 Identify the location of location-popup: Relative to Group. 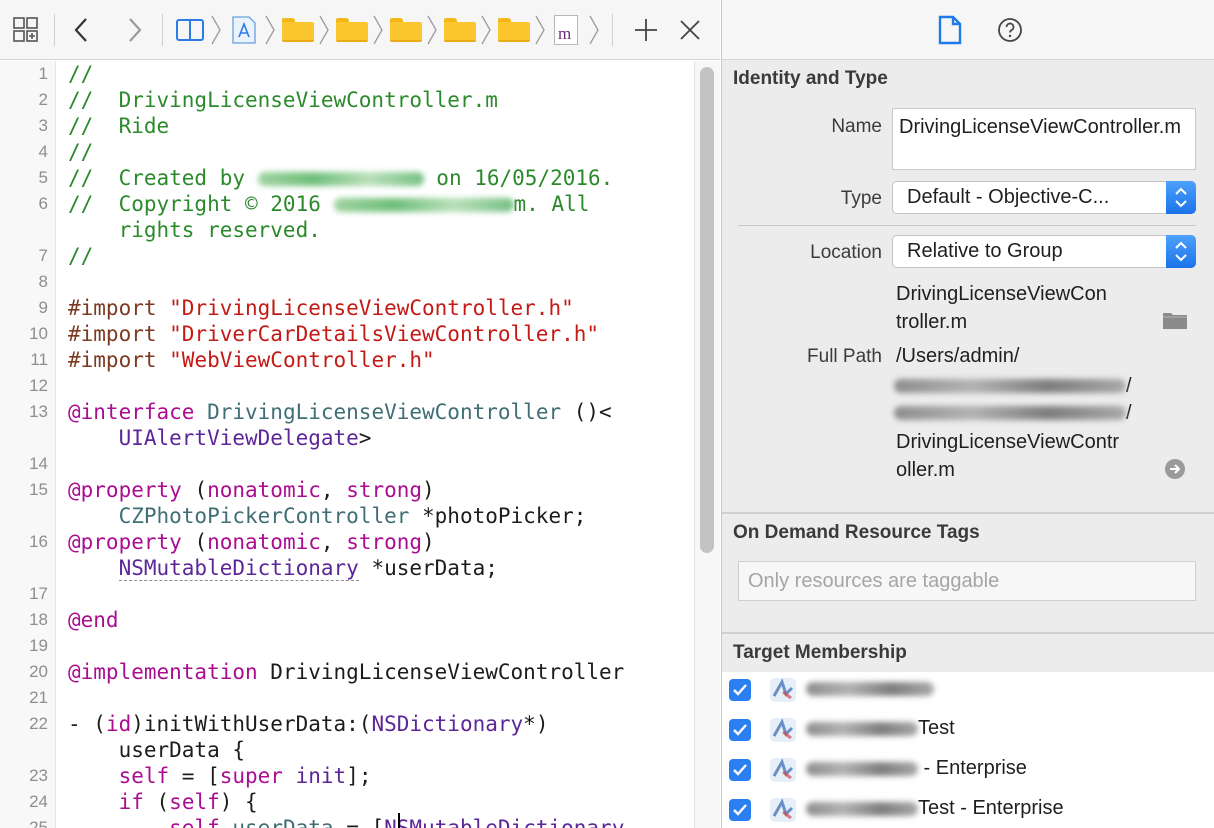
(1044, 251).